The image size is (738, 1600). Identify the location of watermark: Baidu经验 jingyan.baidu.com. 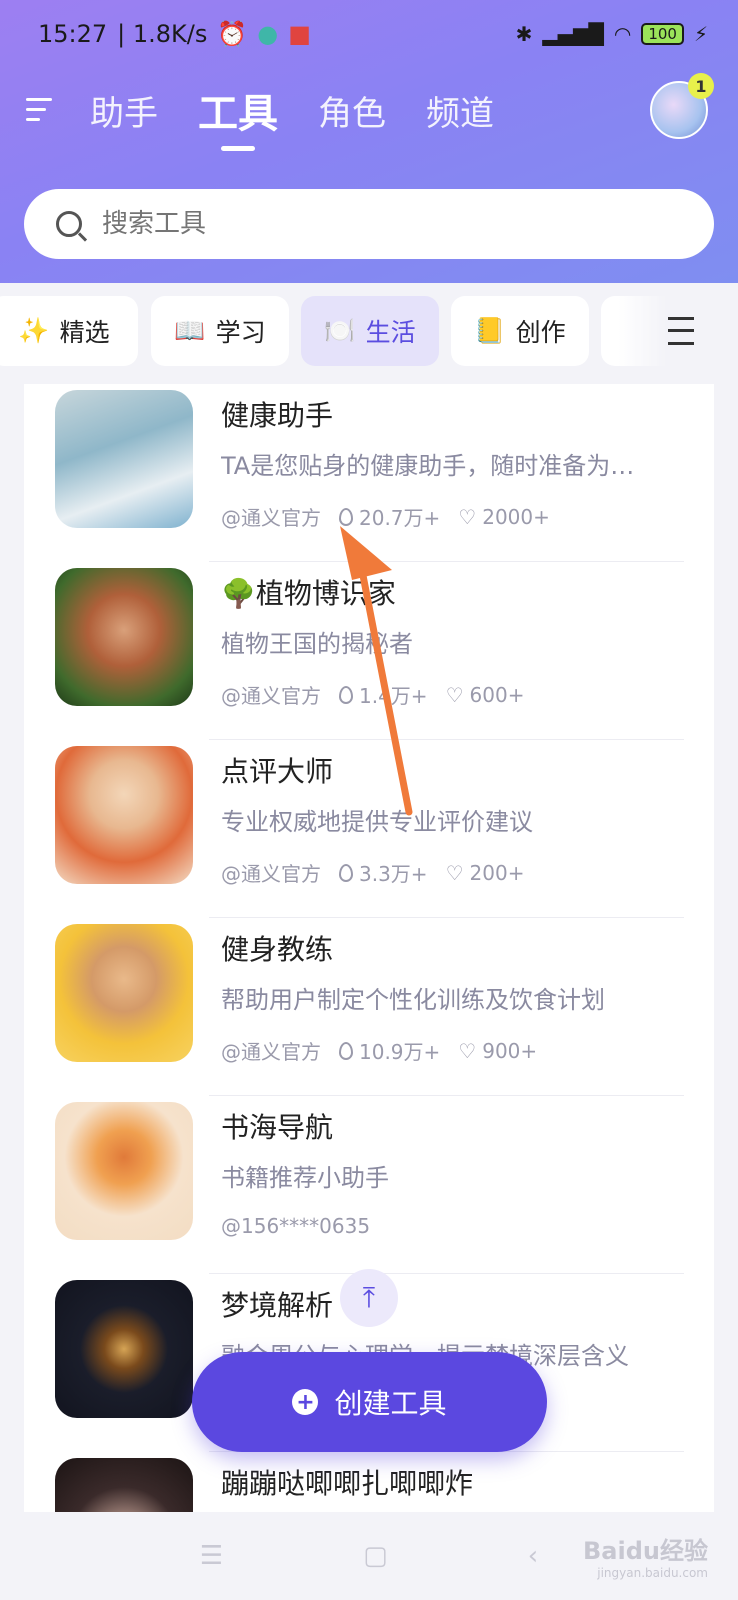
(645, 1555).